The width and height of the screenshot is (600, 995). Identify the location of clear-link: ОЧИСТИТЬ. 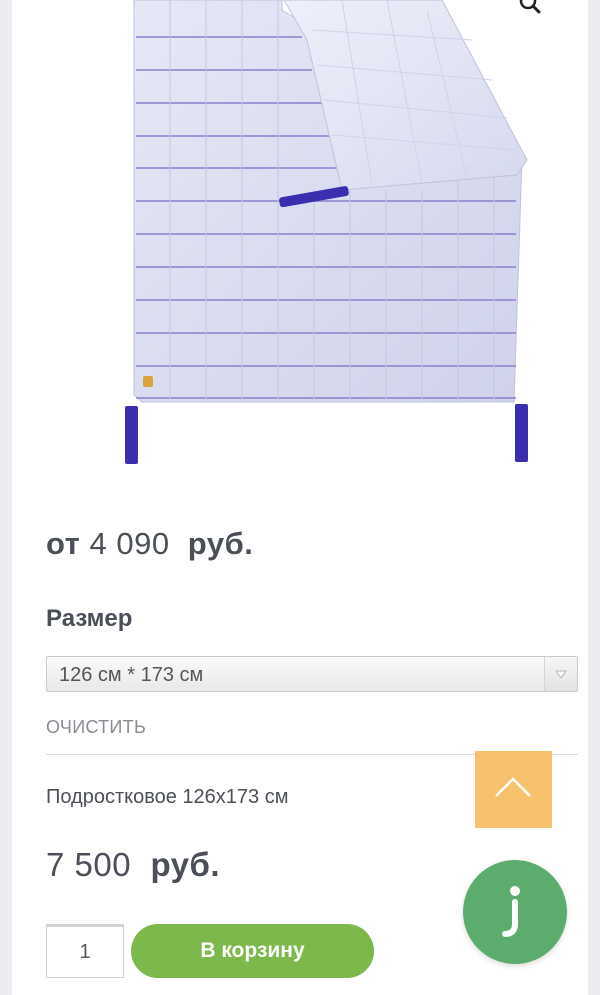
(96, 727).